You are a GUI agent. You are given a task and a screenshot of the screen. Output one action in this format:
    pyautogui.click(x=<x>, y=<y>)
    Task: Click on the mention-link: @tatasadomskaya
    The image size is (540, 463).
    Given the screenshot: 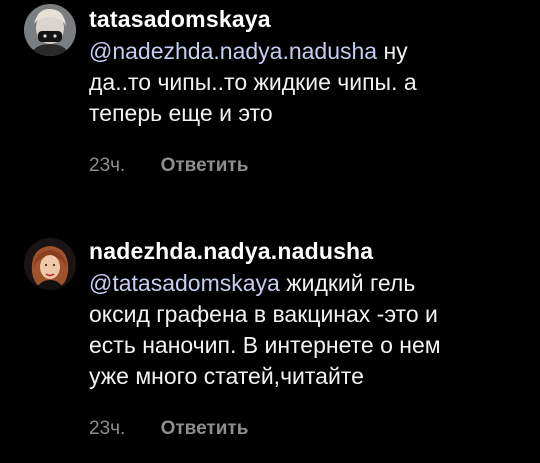 What is the action you would take?
    pyautogui.click(x=184, y=283)
    